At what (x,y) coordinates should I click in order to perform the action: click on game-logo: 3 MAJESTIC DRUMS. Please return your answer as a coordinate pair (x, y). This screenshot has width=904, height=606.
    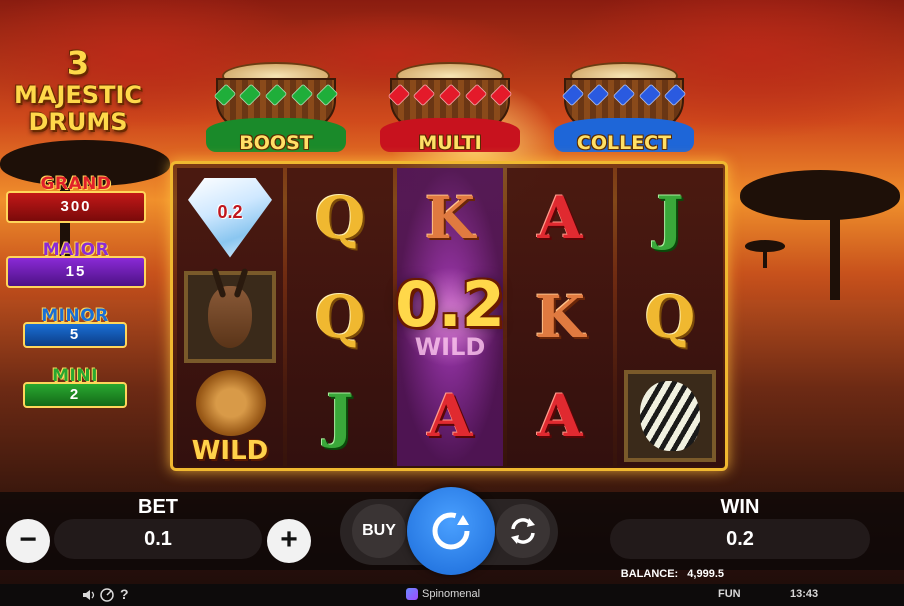
    Looking at the image, I should click on (78, 90).